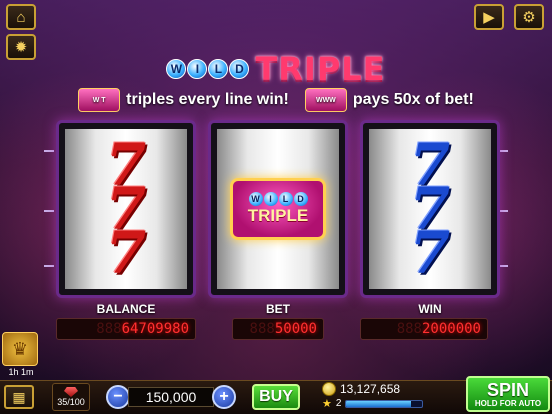 The width and height of the screenshot is (552, 414). I want to click on settings-button: ⚙, so click(529, 17).